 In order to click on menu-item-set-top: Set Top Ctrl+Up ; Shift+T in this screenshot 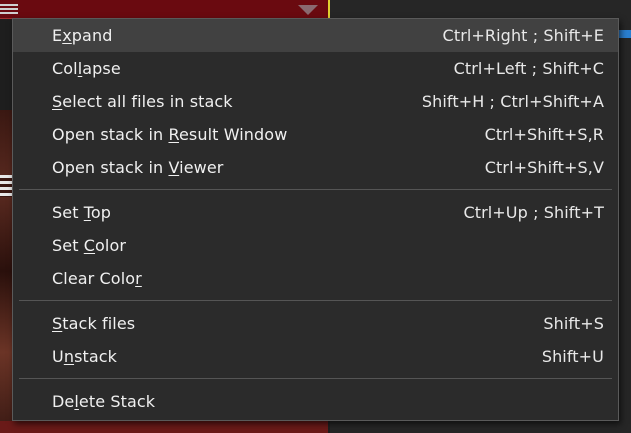, I will do `click(315, 212)`.